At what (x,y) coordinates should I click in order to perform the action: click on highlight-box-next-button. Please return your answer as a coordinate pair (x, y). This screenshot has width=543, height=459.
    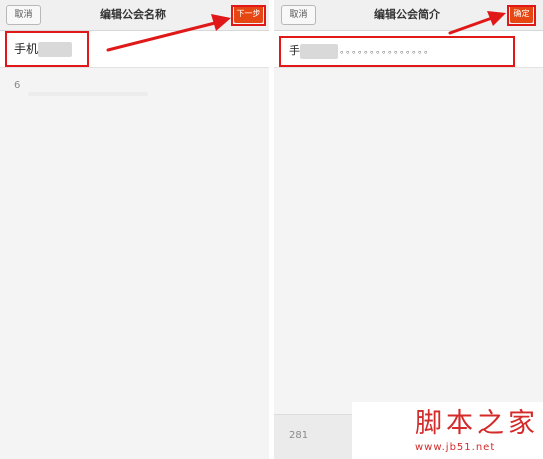
    Looking at the image, I should click on (248, 15).